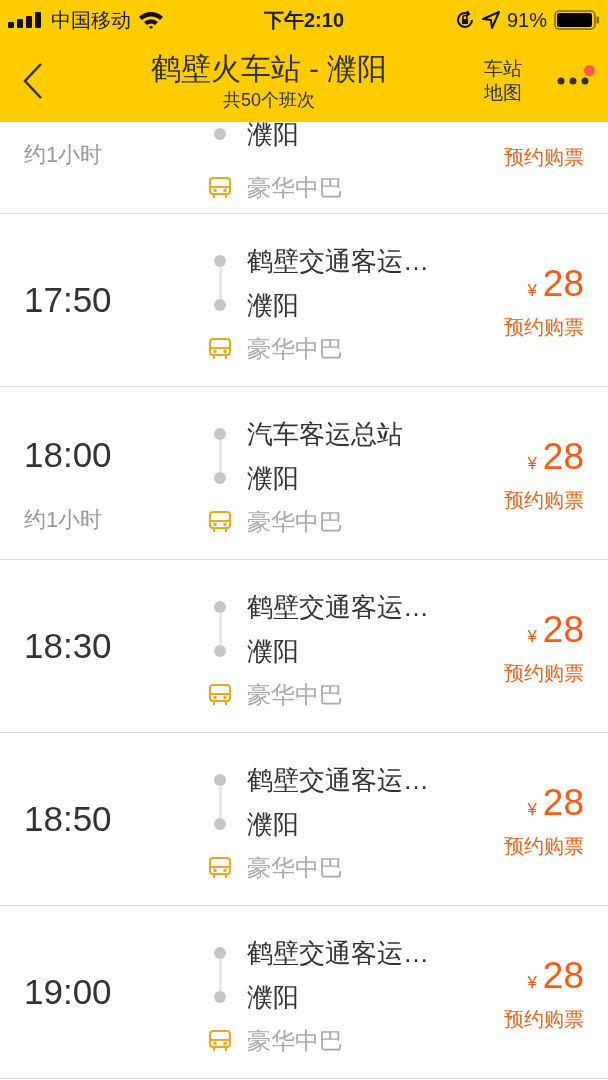 This screenshot has height=1080, width=608. What do you see at coordinates (464, 20) in the screenshot?
I see `rotation-lock-icon` at bounding box center [464, 20].